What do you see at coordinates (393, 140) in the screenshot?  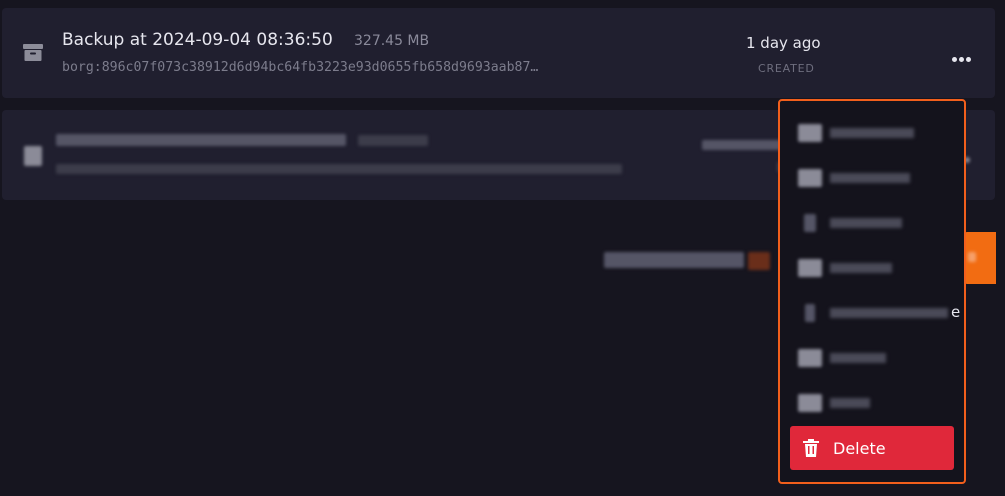 I see `obscured-size` at bounding box center [393, 140].